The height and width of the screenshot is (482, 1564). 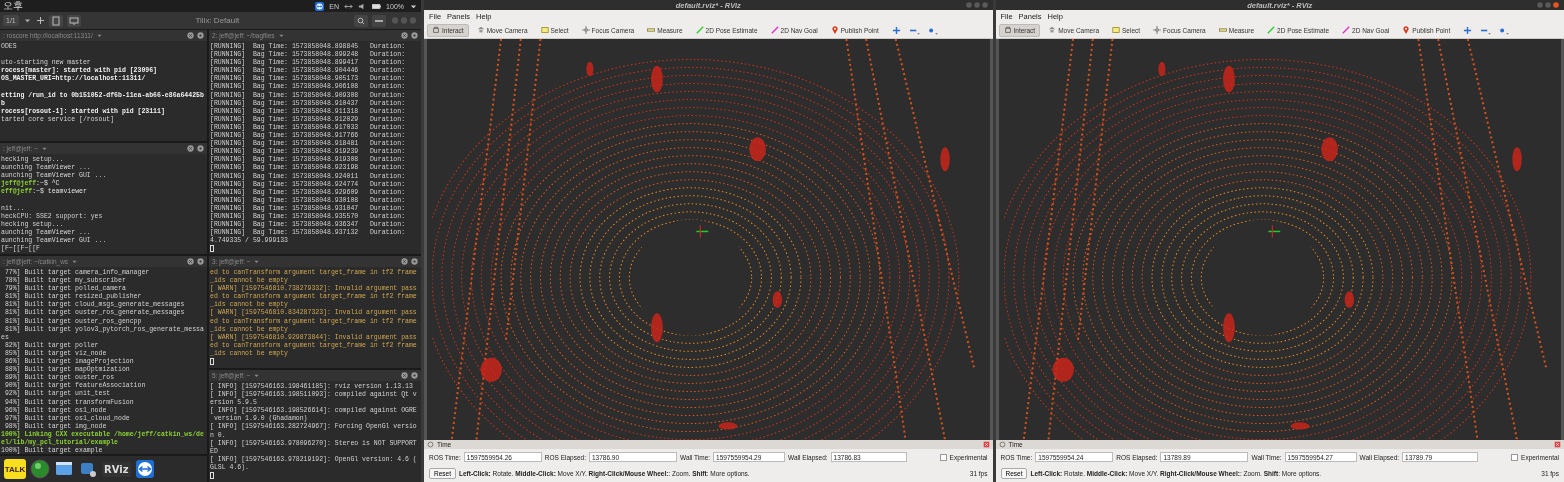 What do you see at coordinates (40, 20) in the screenshot?
I see `add-icon` at bounding box center [40, 20].